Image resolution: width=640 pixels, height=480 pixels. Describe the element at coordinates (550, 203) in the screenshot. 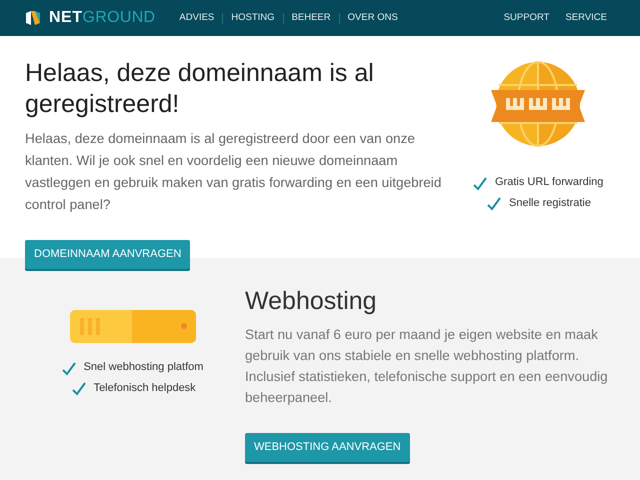

I see `feature-text: Snelle registratie` at that location.